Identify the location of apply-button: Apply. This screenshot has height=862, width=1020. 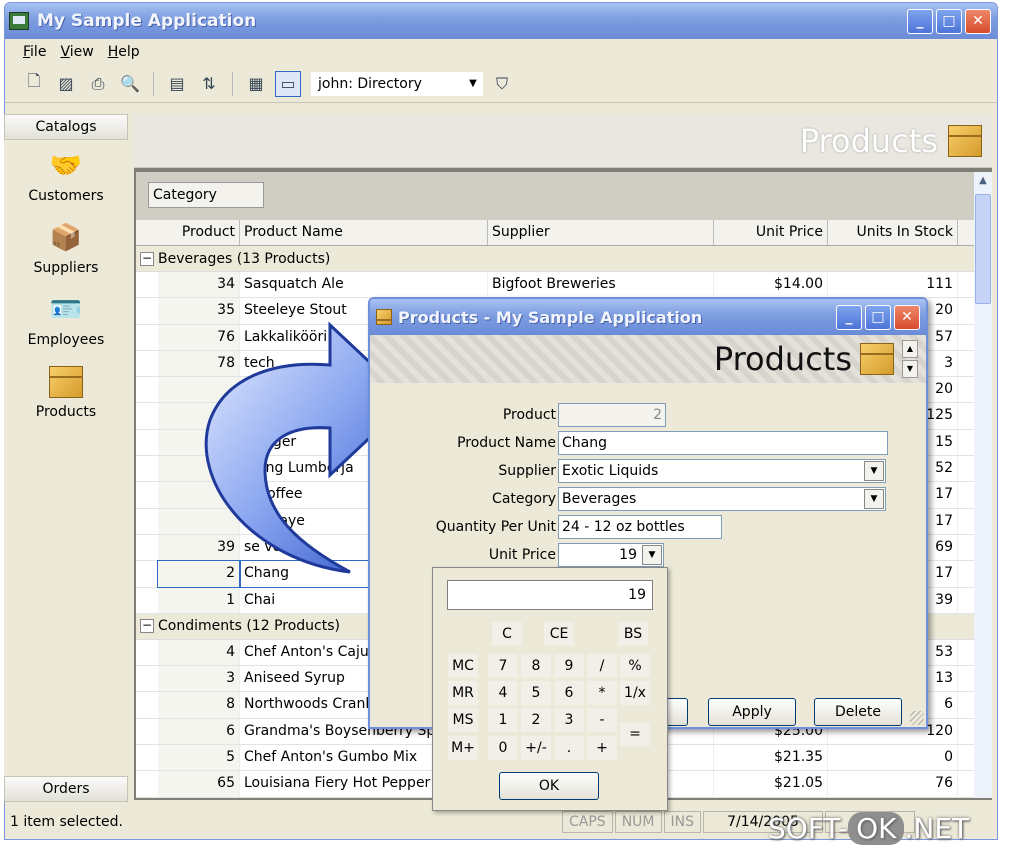
(752, 712).